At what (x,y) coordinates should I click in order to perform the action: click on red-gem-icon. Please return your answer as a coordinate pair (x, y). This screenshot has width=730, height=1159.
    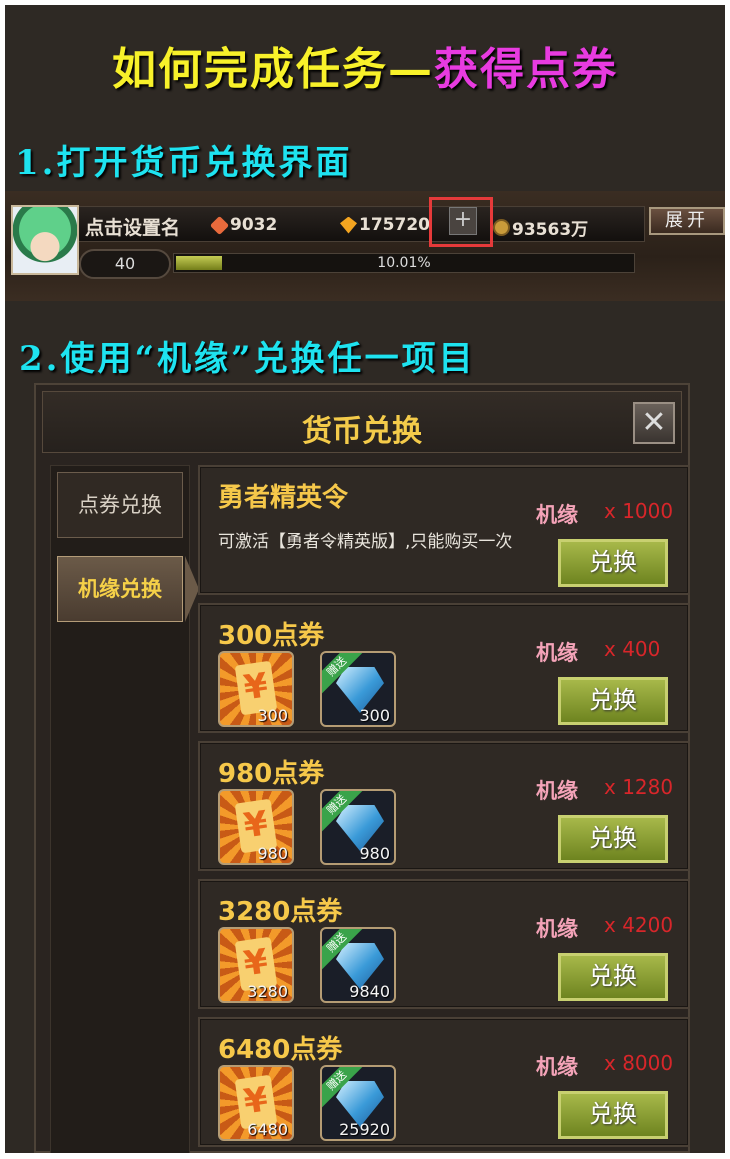
    Looking at the image, I should click on (219, 225).